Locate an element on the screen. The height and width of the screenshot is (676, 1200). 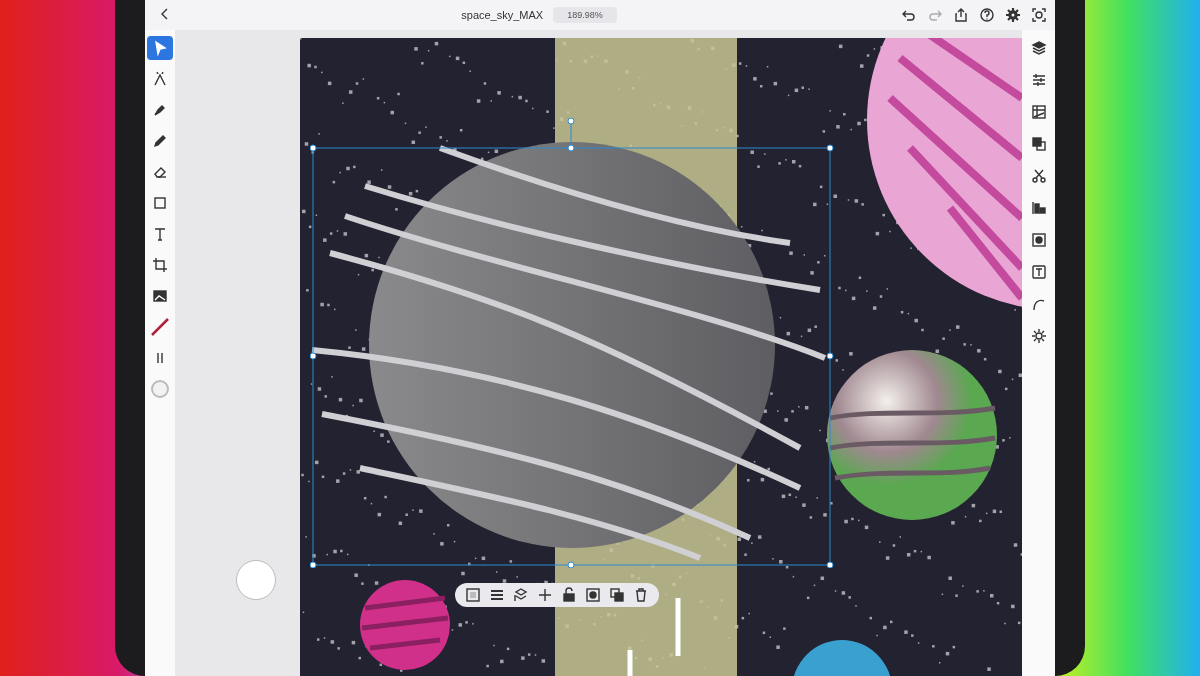
preview-icon is located at coordinates (1039, 15).